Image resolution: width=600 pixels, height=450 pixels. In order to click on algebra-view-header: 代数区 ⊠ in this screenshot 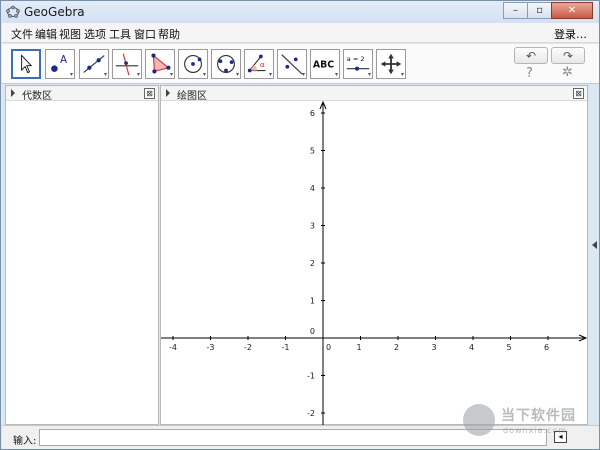, I will do `click(82, 94)`.